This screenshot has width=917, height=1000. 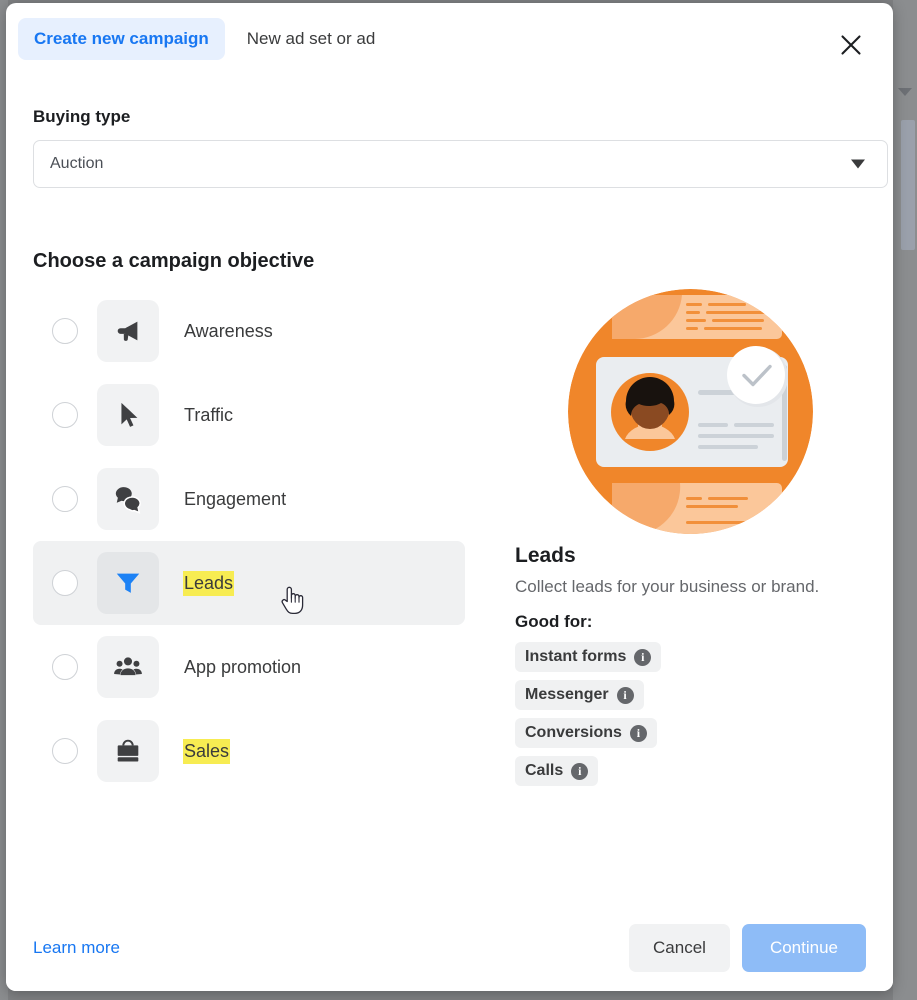 I want to click on close-icon, so click(x=851, y=45).